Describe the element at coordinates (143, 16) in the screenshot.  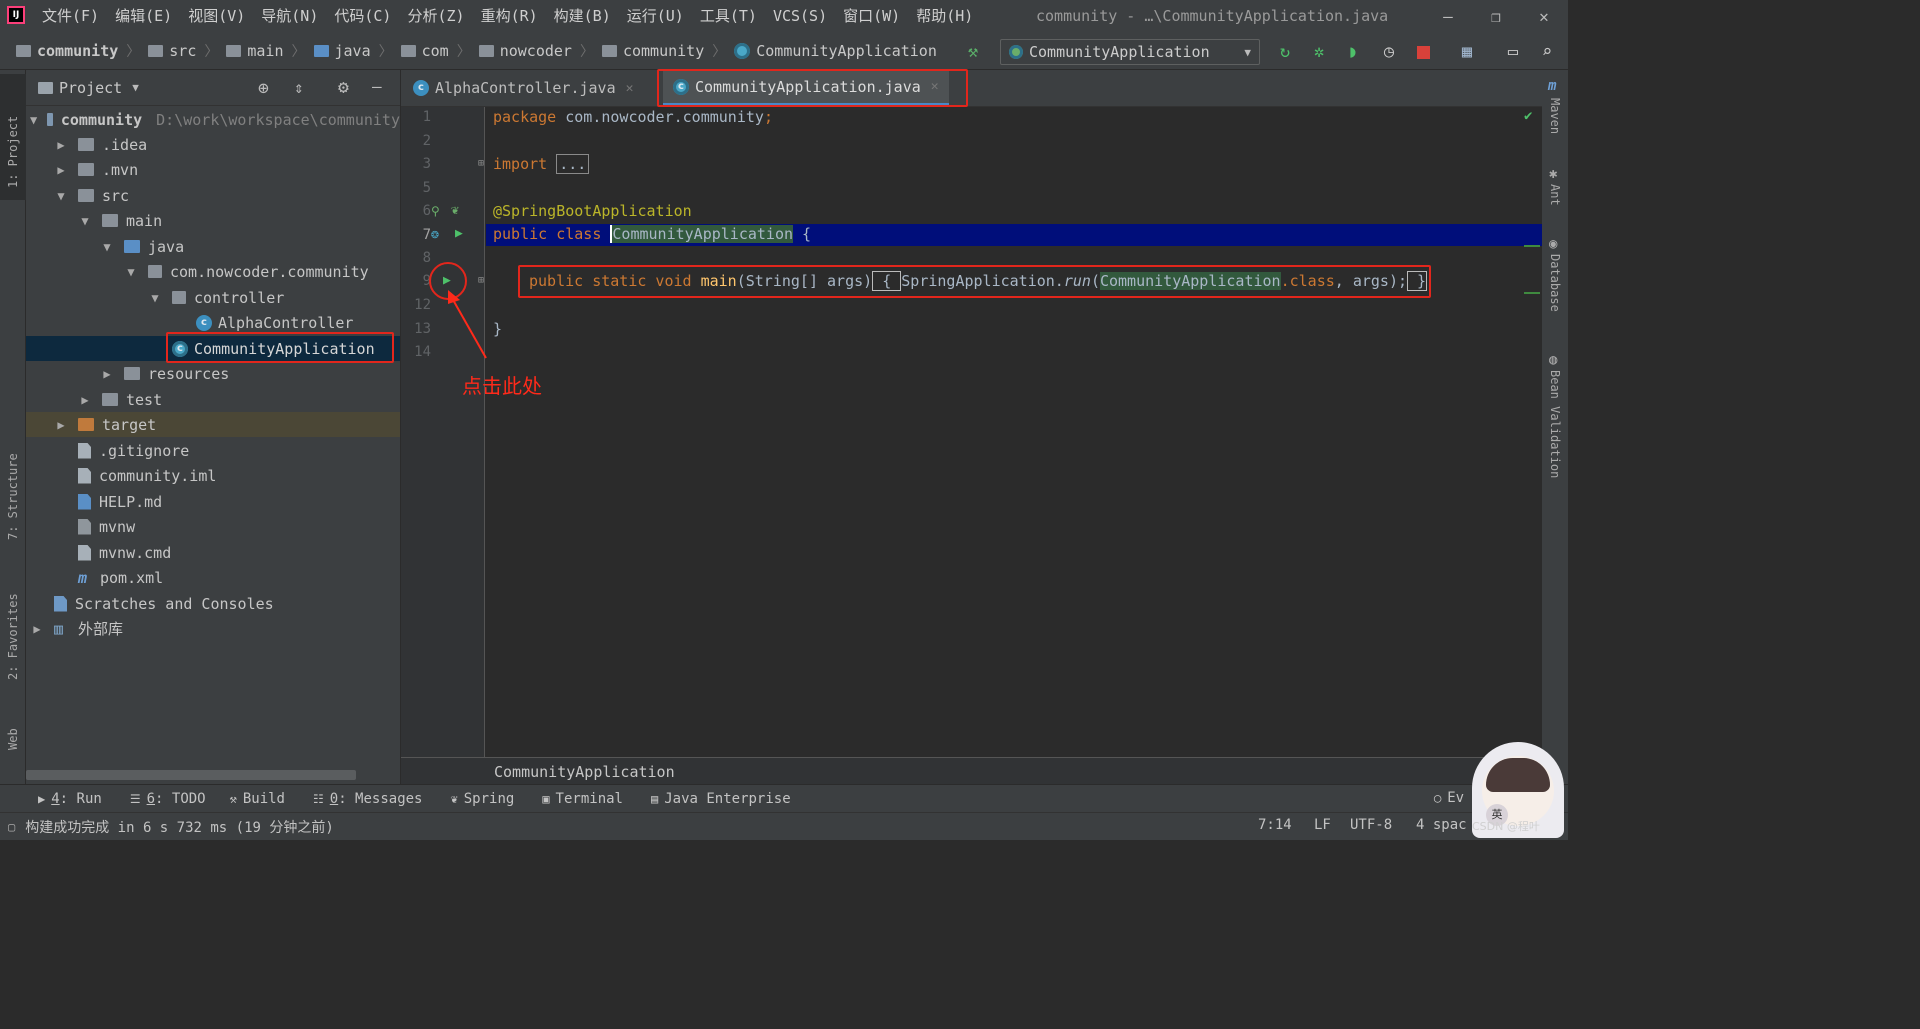
I see `menu-edit: 编辑(E)` at that location.